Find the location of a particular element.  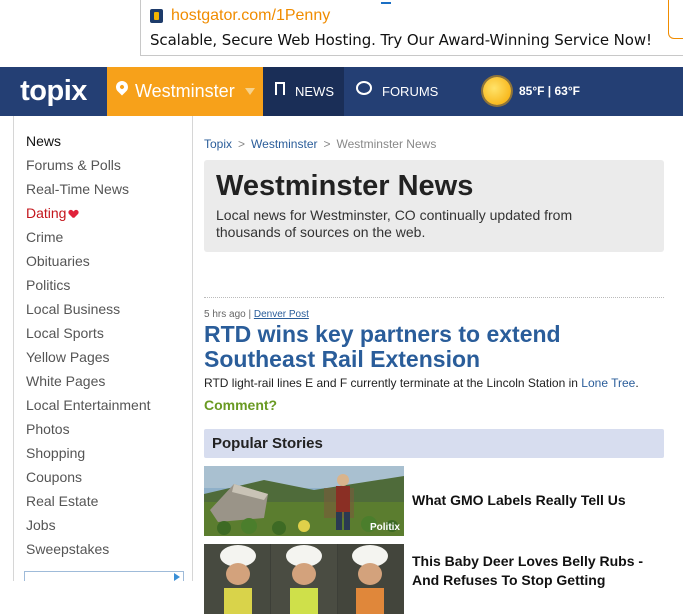

location-selector: Westminster is located at coordinates (185, 91).